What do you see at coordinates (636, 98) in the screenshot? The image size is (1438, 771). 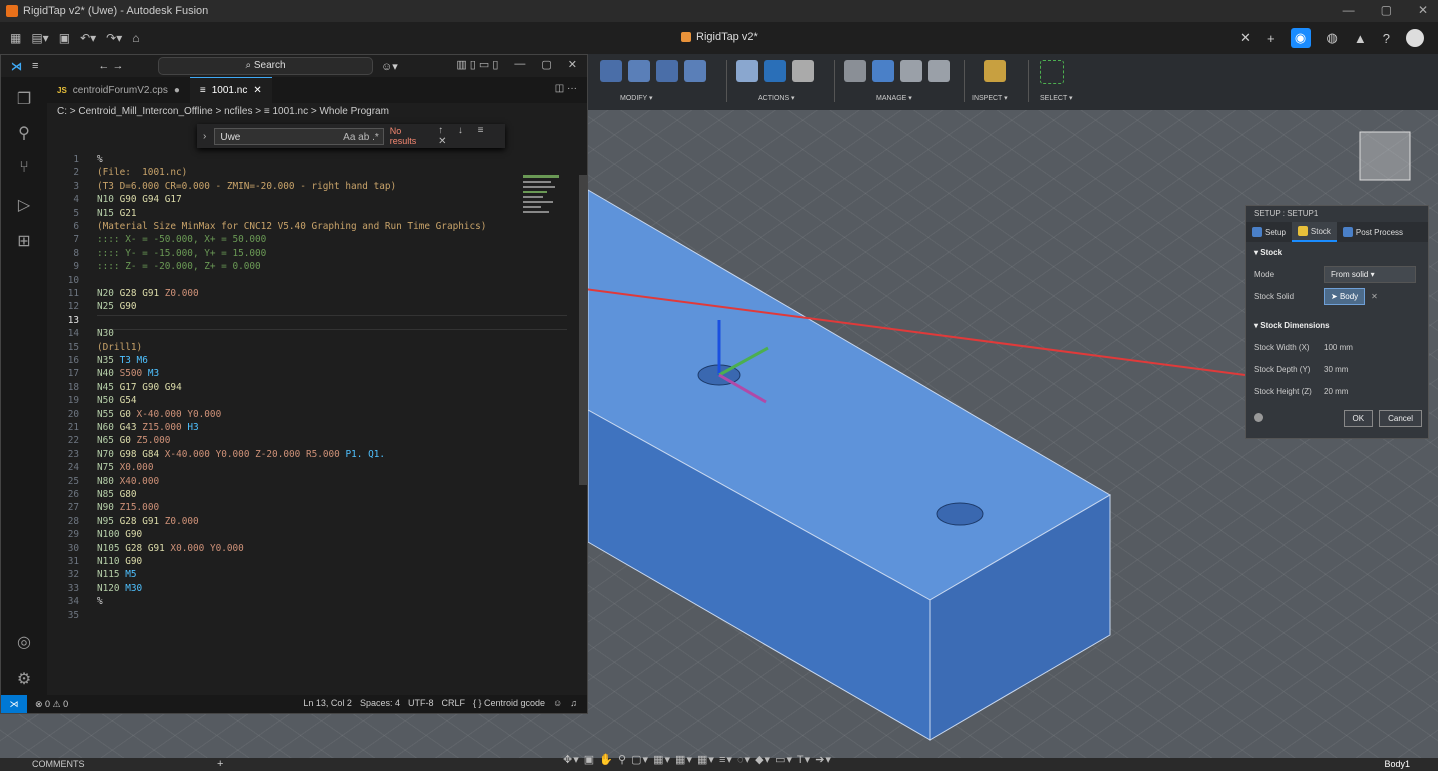 I see `modify-menu: MODIFY ▾` at bounding box center [636, 98].